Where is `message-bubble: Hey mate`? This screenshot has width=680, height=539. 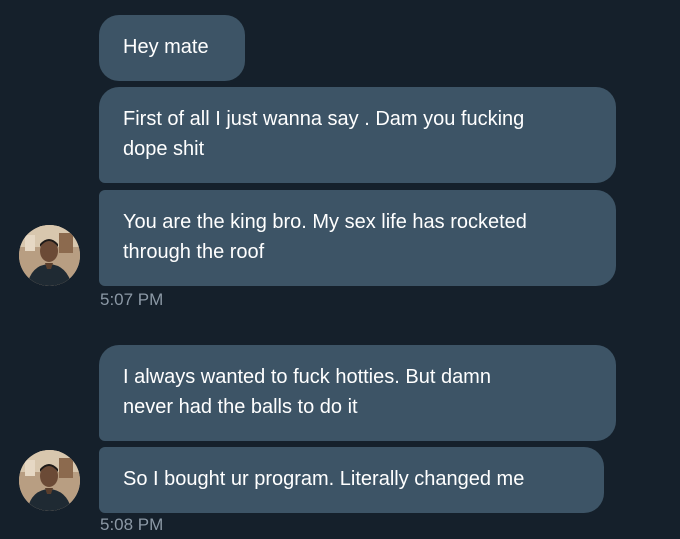
message-bubble: Hey mate is located at coordinates (172, 48).